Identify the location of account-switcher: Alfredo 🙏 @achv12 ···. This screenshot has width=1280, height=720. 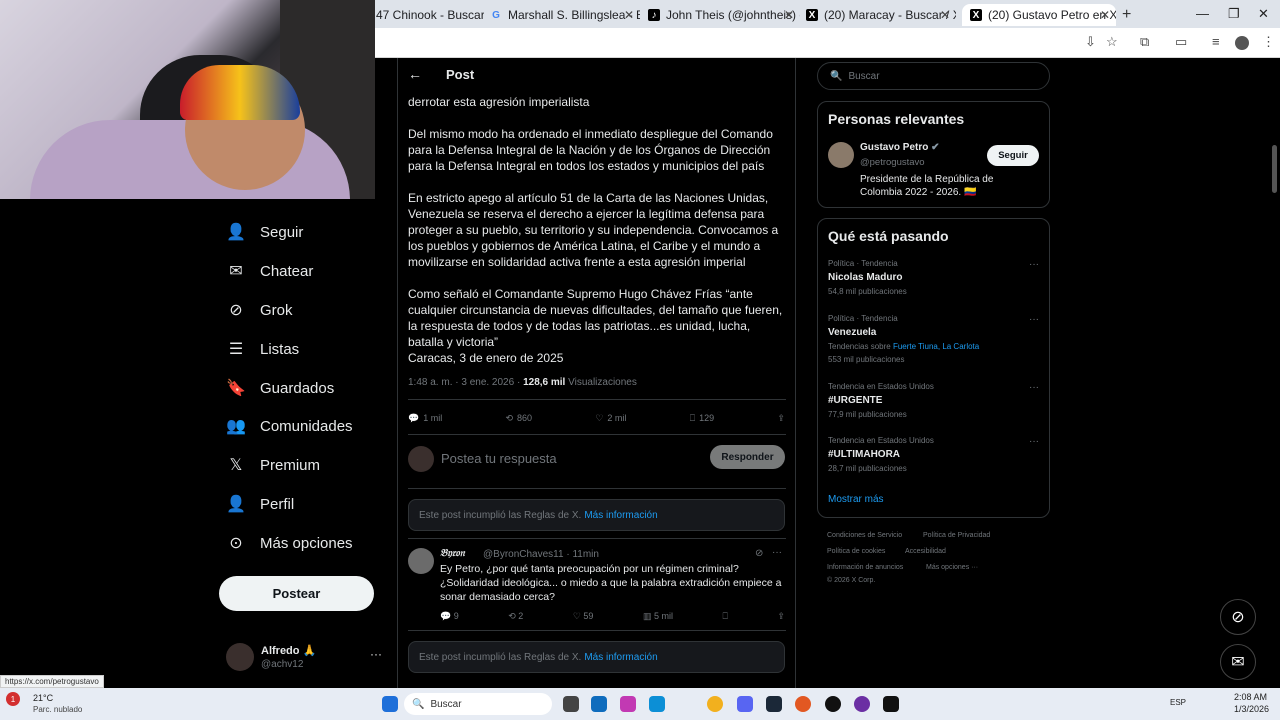
(306, 658).